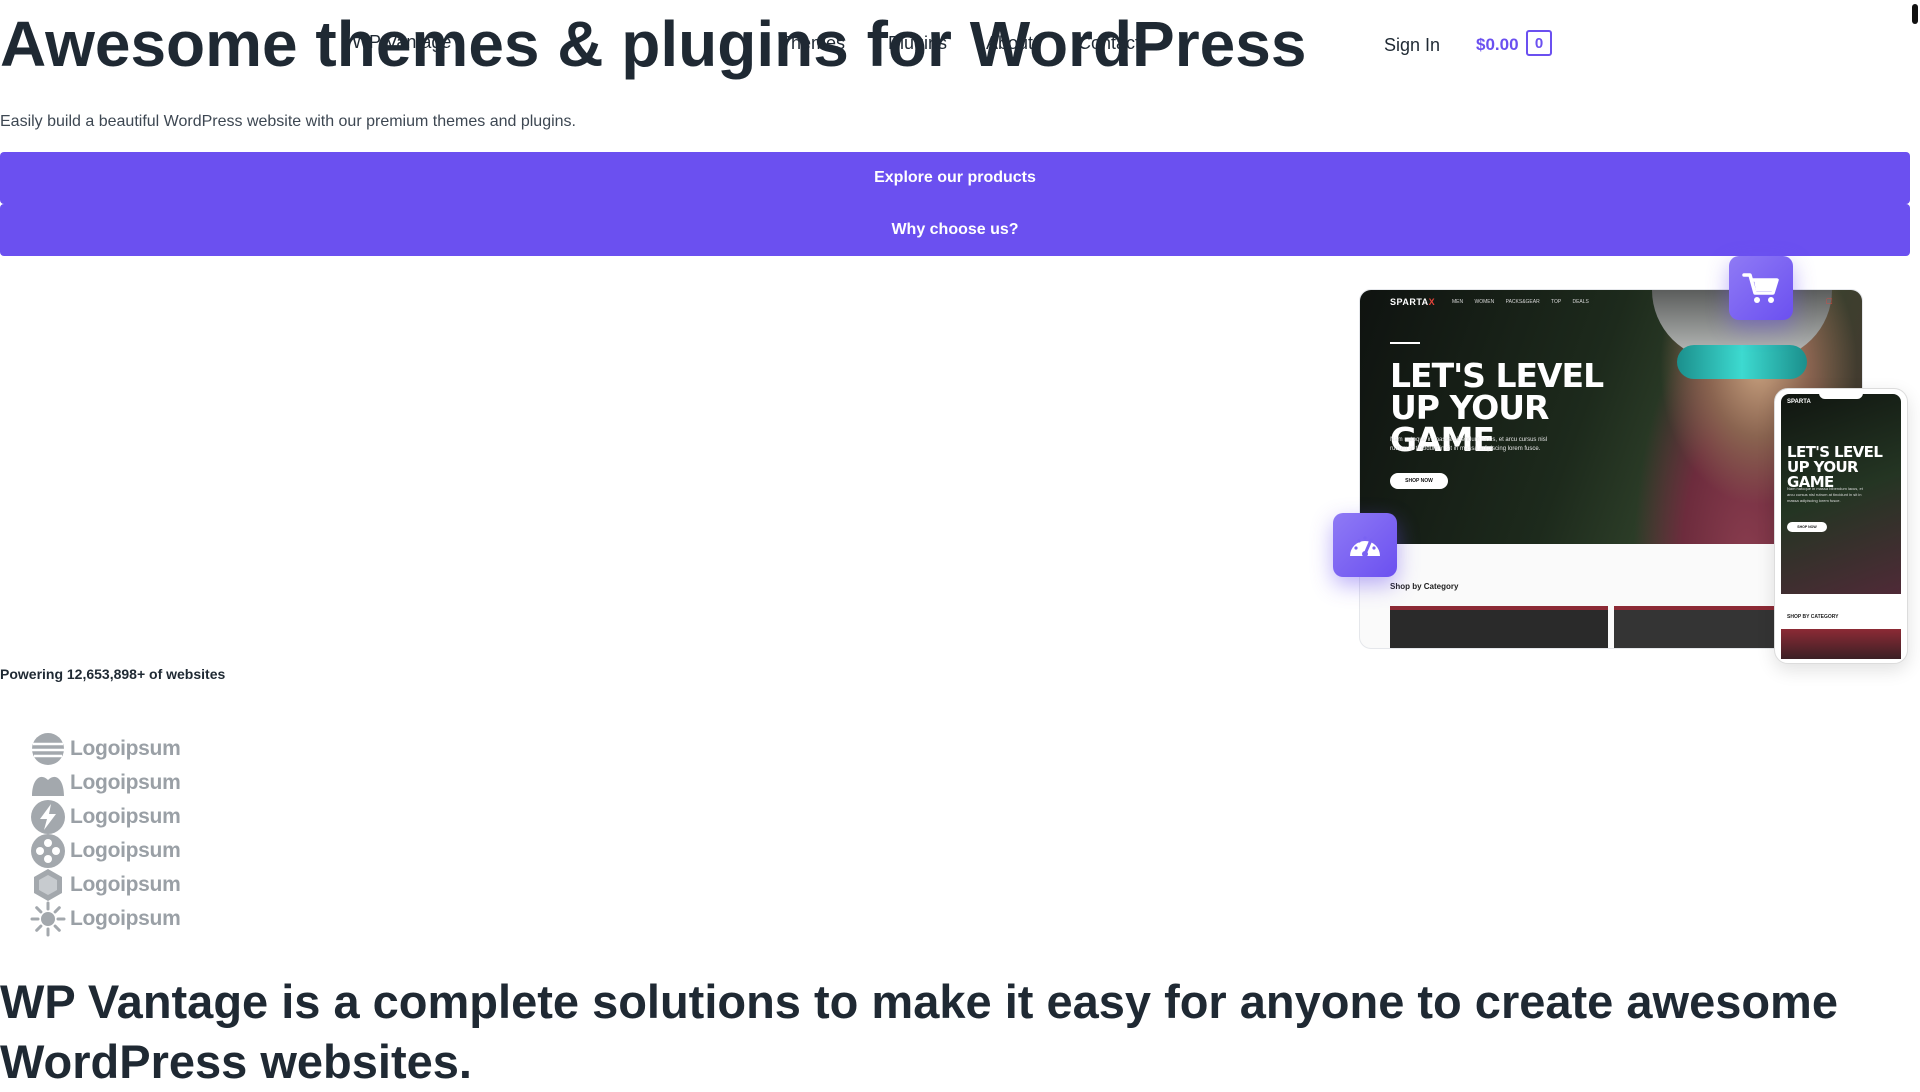  What do you see at coordinates (113, 674) in the screenshot?
I see `powering-stat: Powering 12,653,898+ of websites` at bounding box center [113, 674].